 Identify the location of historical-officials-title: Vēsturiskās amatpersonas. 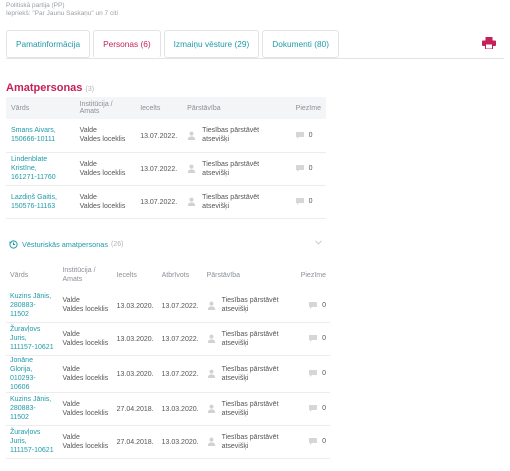
(65, 244).